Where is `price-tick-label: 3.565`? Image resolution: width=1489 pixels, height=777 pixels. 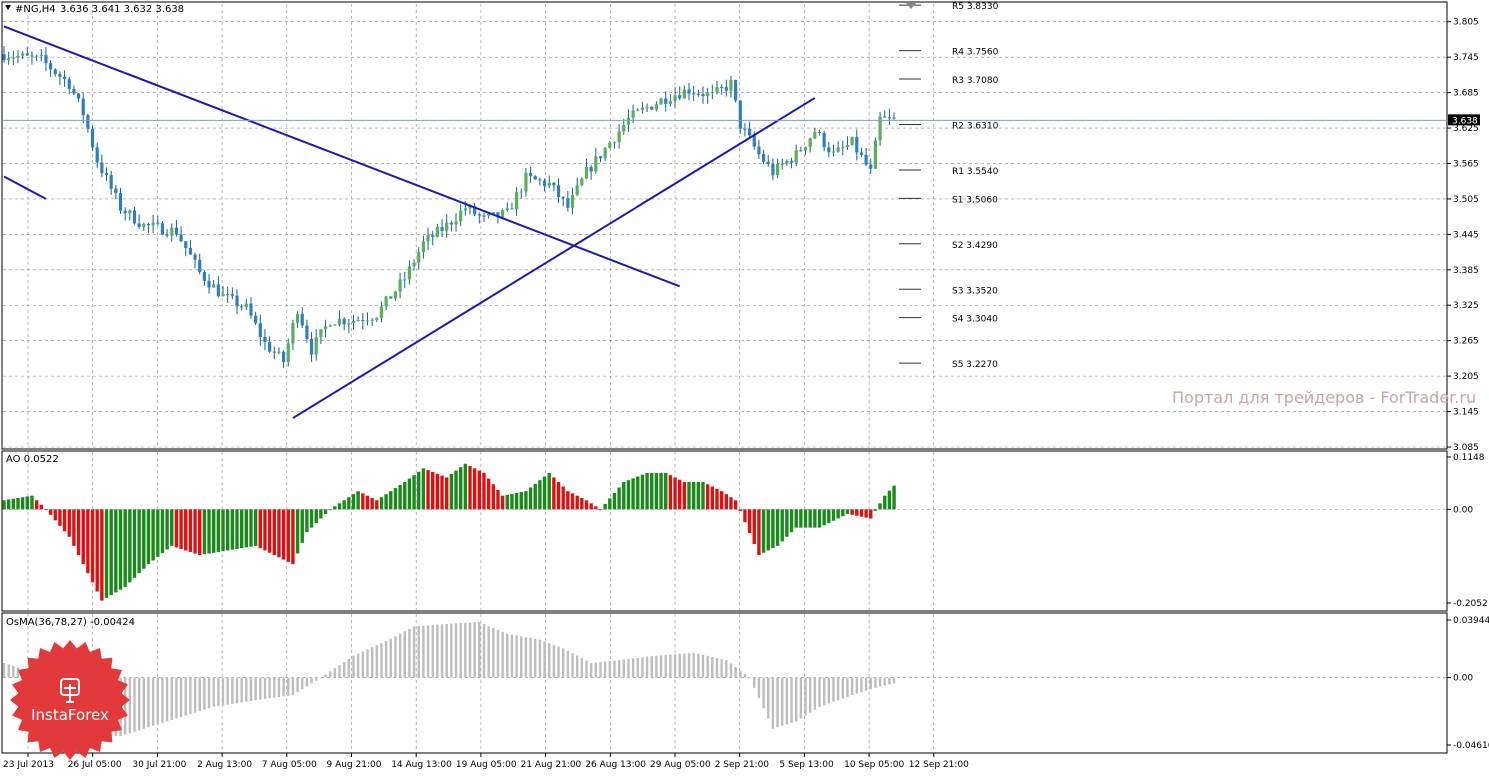
price-tick-label: 3.565 is located at coordinates (1466, 164).